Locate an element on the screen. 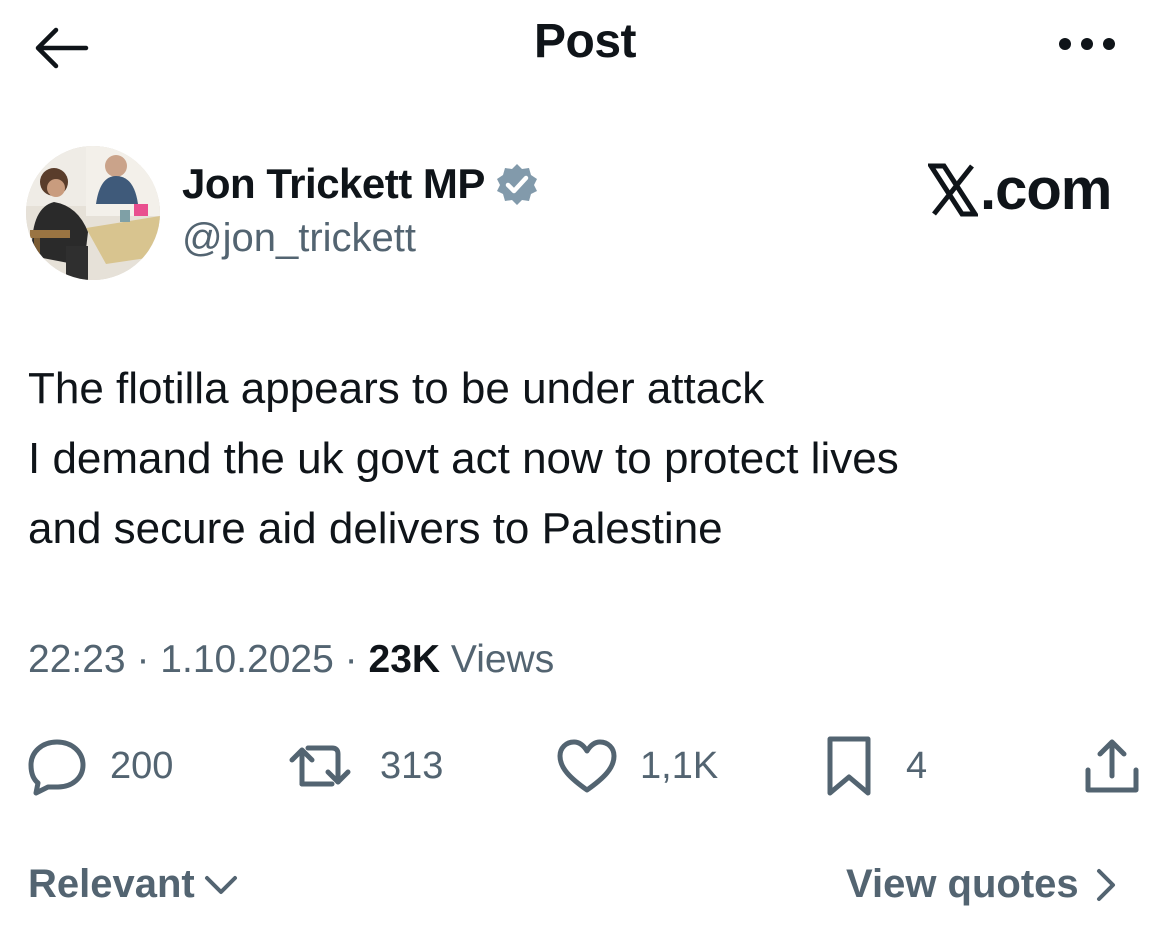 Image resolution: width=1170 pixels, height=952 pixels. views-label: Views is located at coordinates (502, 659).